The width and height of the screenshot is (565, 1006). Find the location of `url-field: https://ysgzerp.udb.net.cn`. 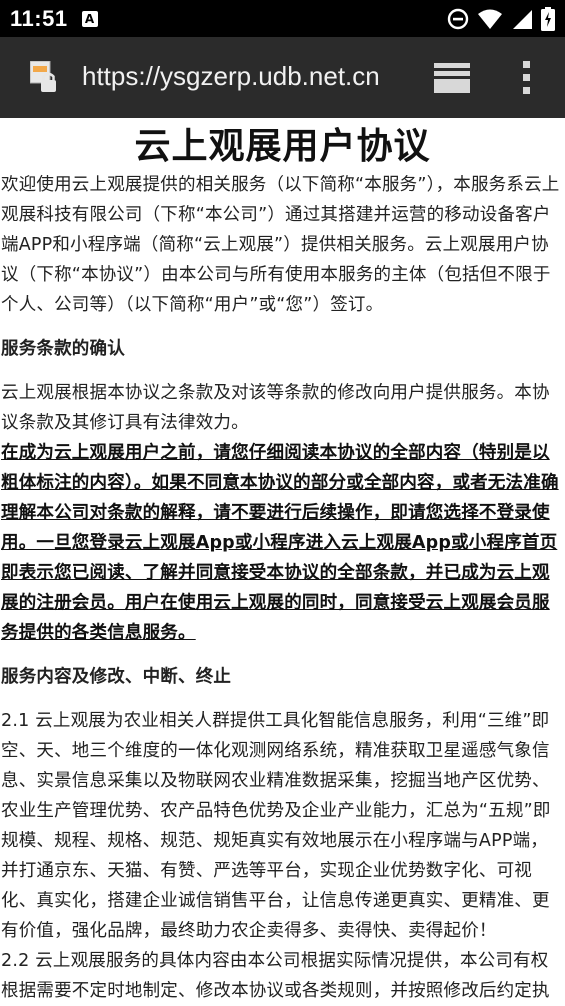

url-field: https://ysgzerp.udb.net.cn is located at coordinates (242, 76).